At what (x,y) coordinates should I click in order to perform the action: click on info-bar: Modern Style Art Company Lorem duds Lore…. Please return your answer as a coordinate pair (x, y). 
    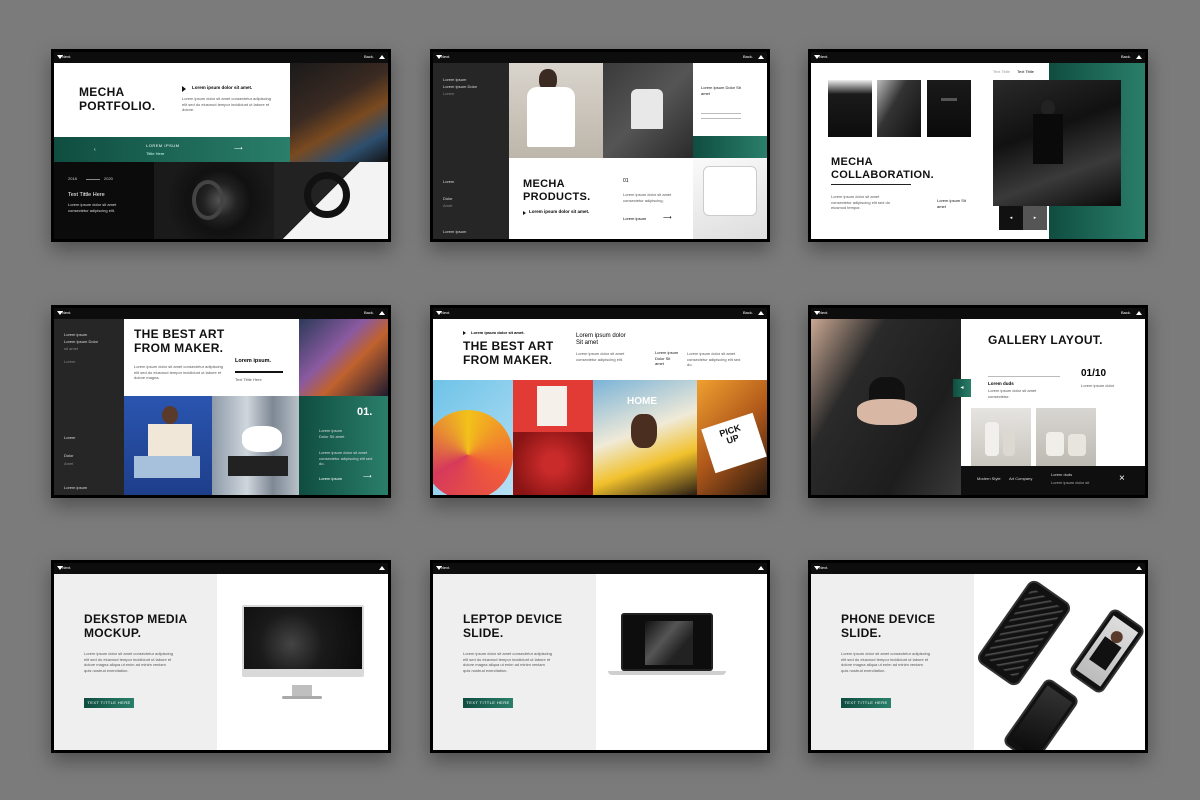
    Looking at the image, I should click on (1053, 480).